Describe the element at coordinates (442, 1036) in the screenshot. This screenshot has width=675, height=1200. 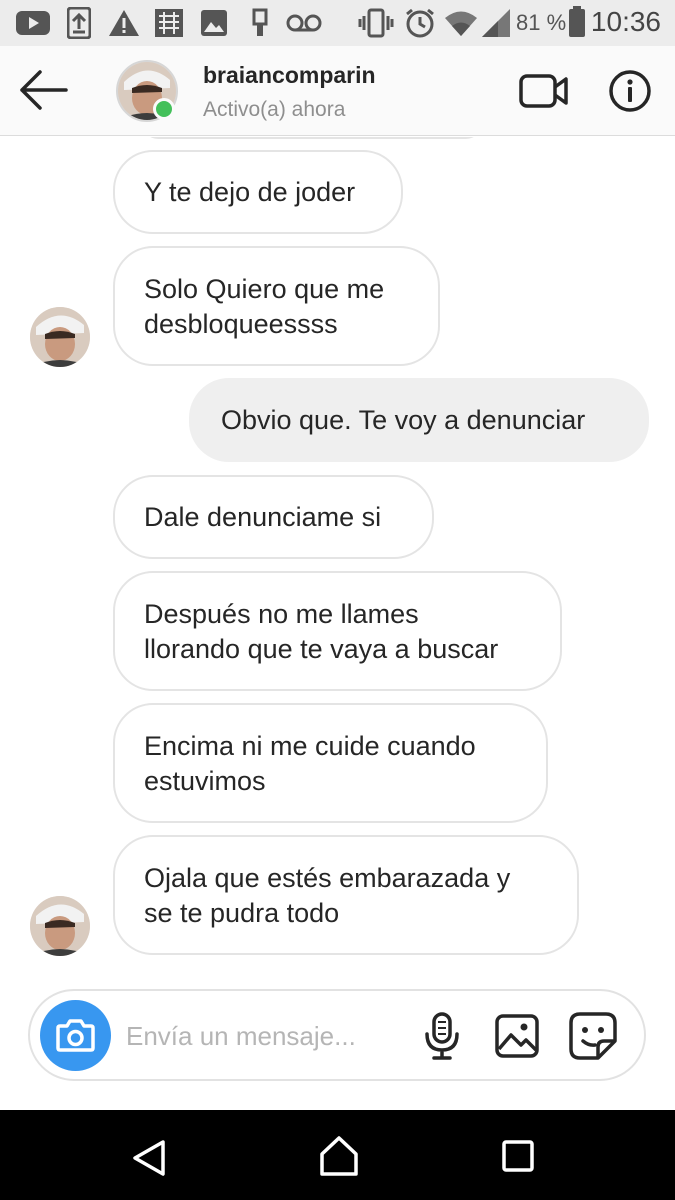
I see `microphone-icon` at that location.